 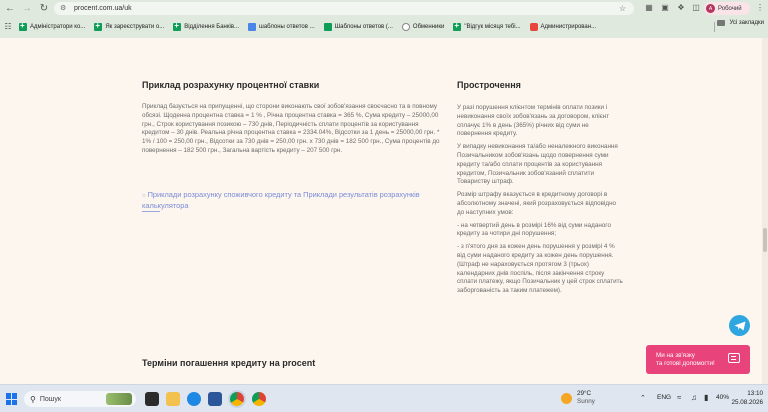 I want to click on search-icon: ⚲, so click(x=33, y=399).